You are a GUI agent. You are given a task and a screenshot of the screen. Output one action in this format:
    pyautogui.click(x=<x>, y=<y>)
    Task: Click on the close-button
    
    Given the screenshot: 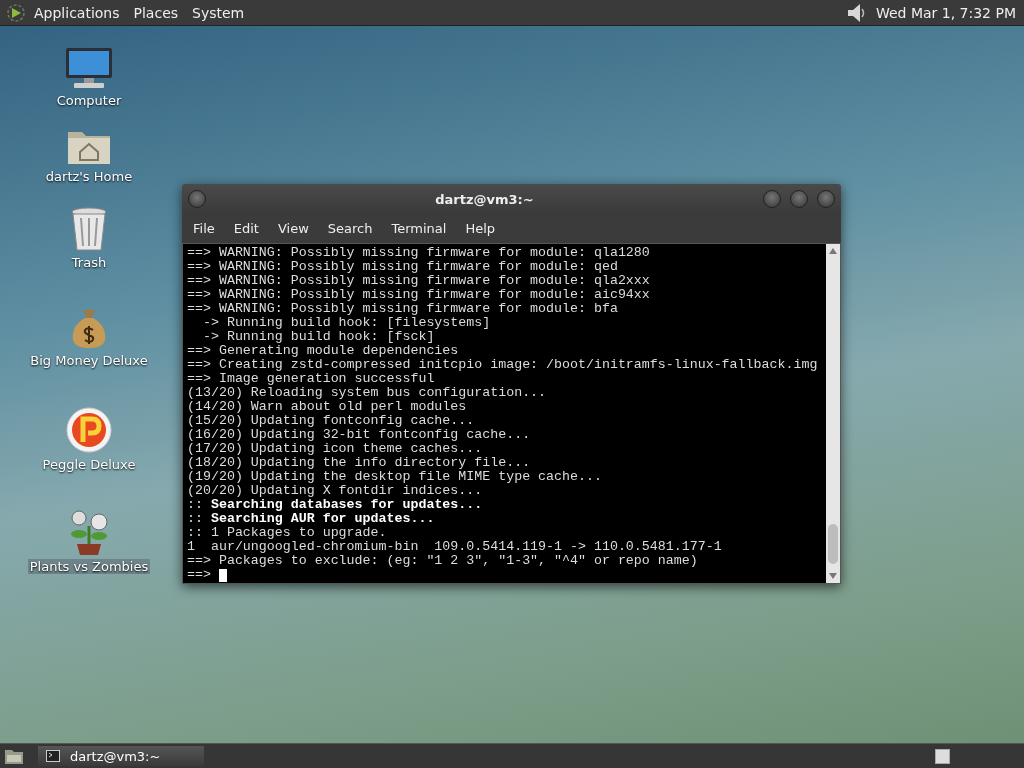 What is the action you would take?
    pyautogui.click(x=826, y=199)
    